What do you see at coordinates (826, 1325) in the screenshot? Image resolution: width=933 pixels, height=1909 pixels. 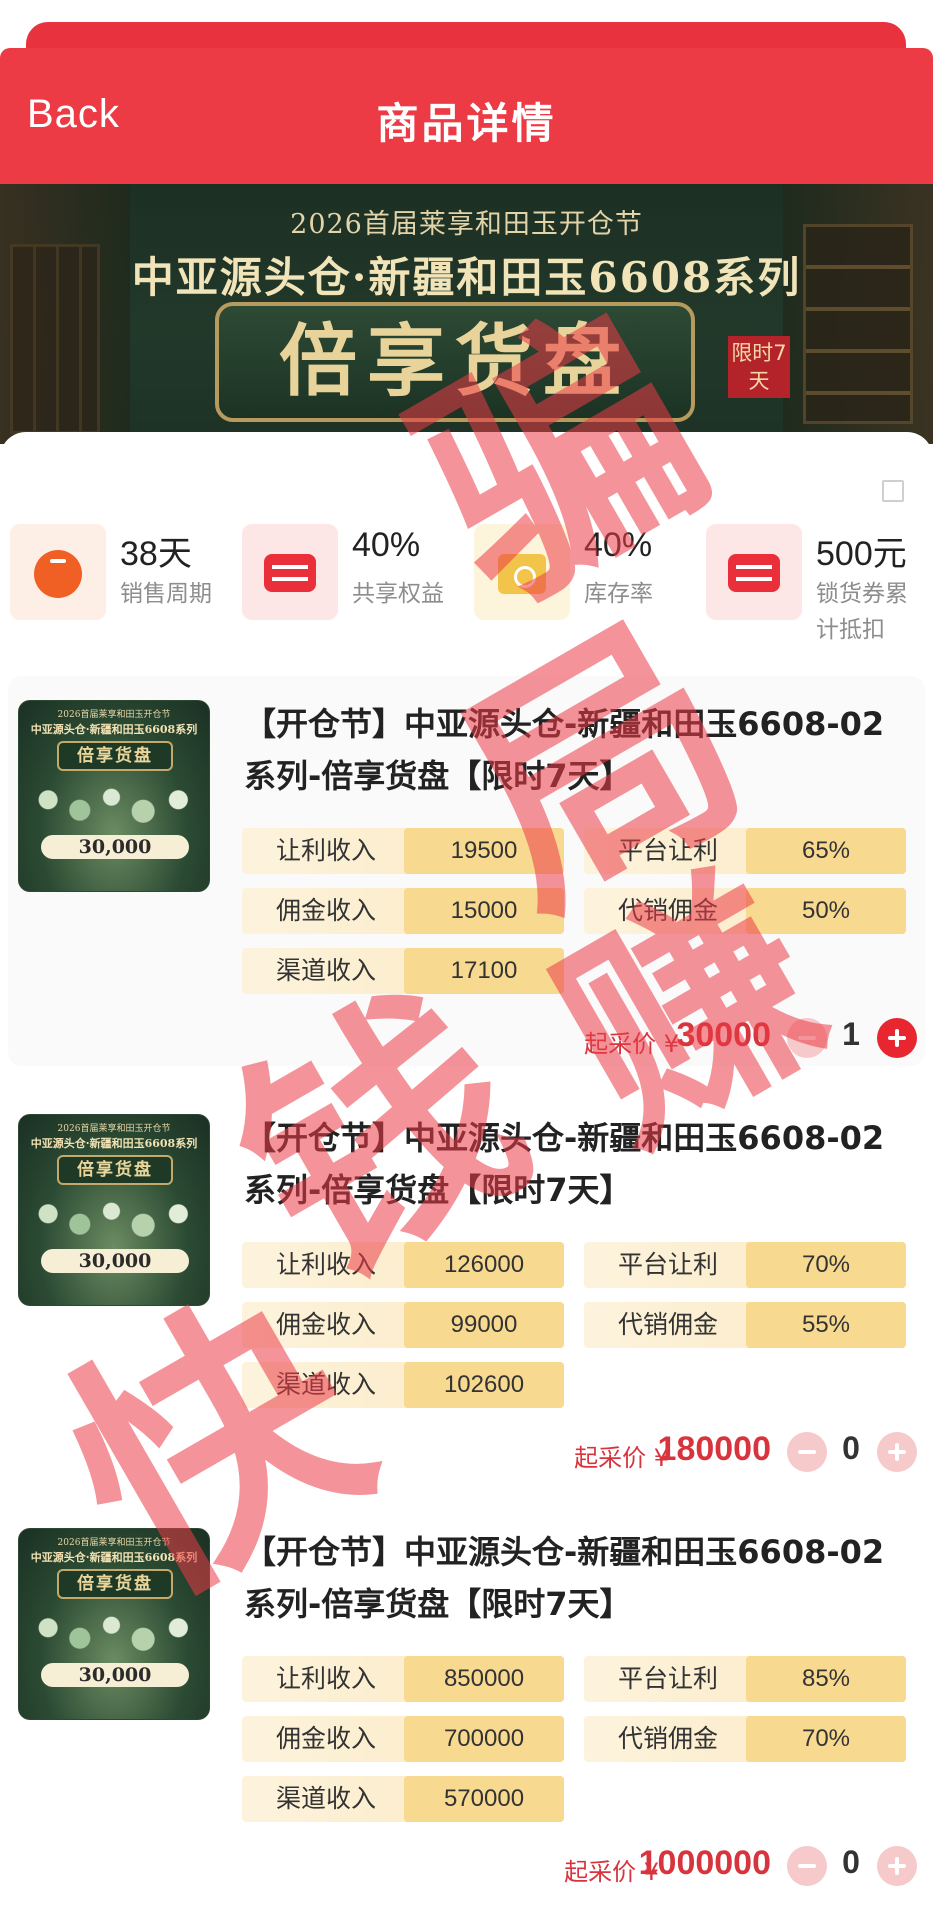 I see `metric-value: 55%` at bounding box center [826, 1325].